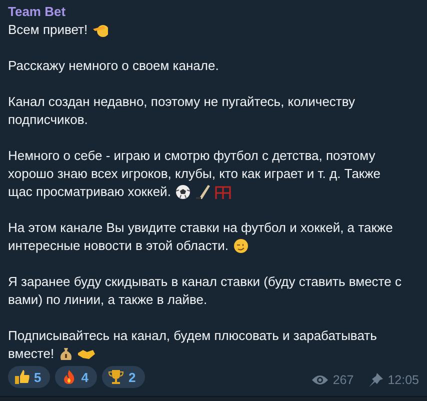 This screenshot has width=427, height=401. Describe the element at coordinates (182, 192) in the screenshot. I see `soccer-ball-icon` at that location.